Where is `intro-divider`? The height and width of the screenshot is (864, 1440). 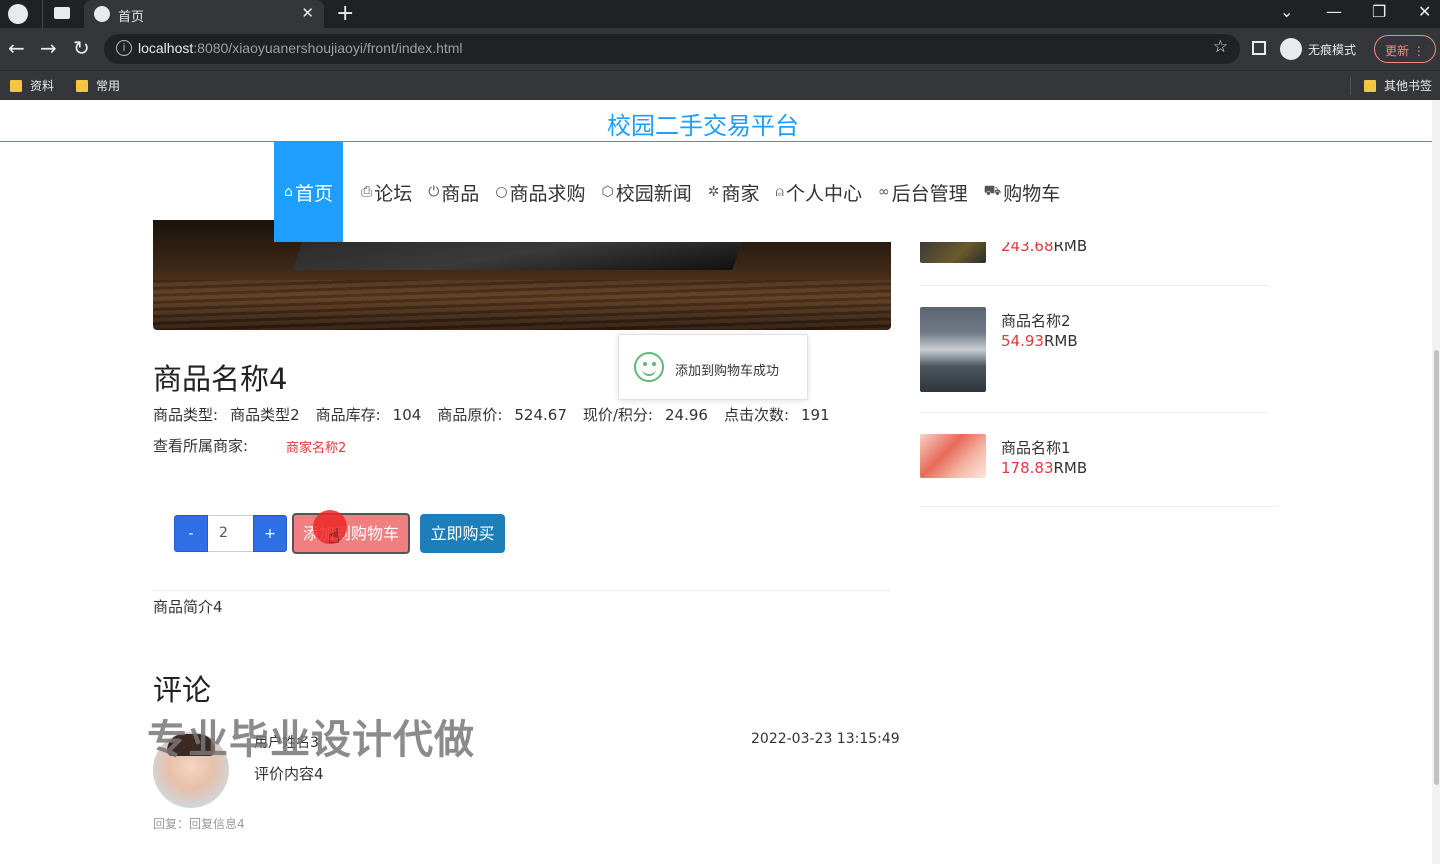
intro-divider is located at coordinates (522, 590).